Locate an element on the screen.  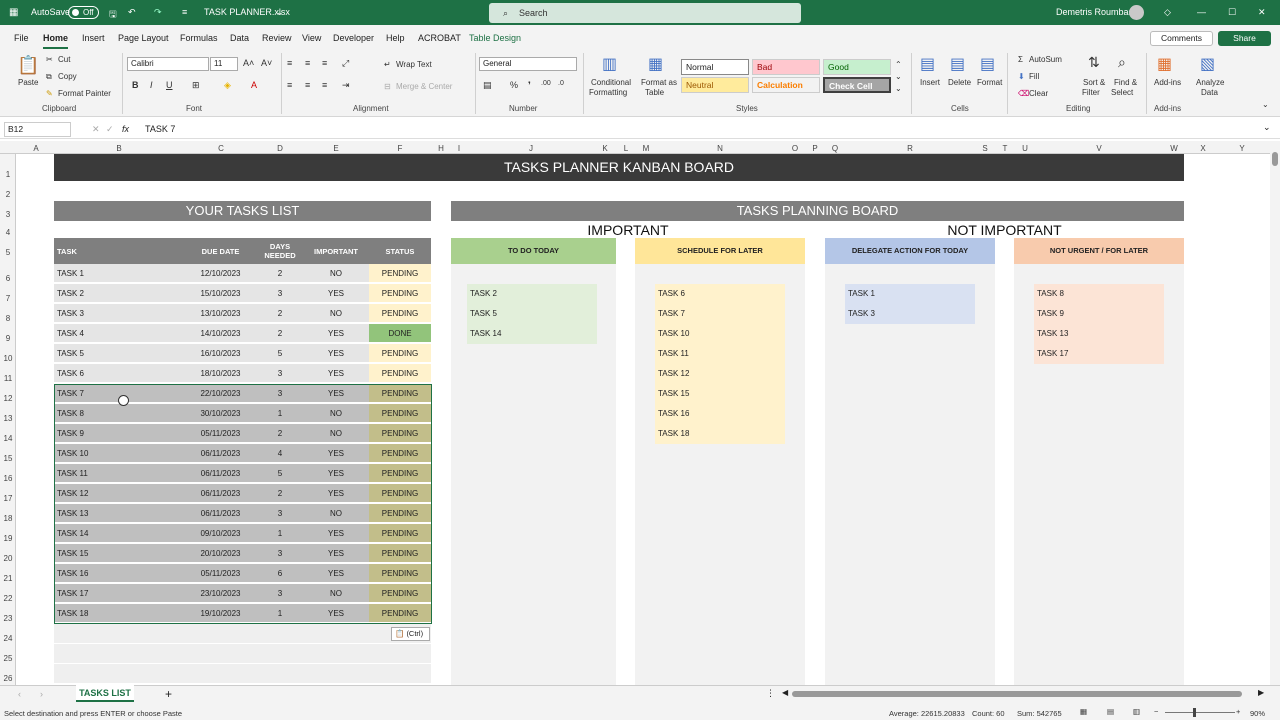
row-header: 6 is located at coordinates (8, 278).